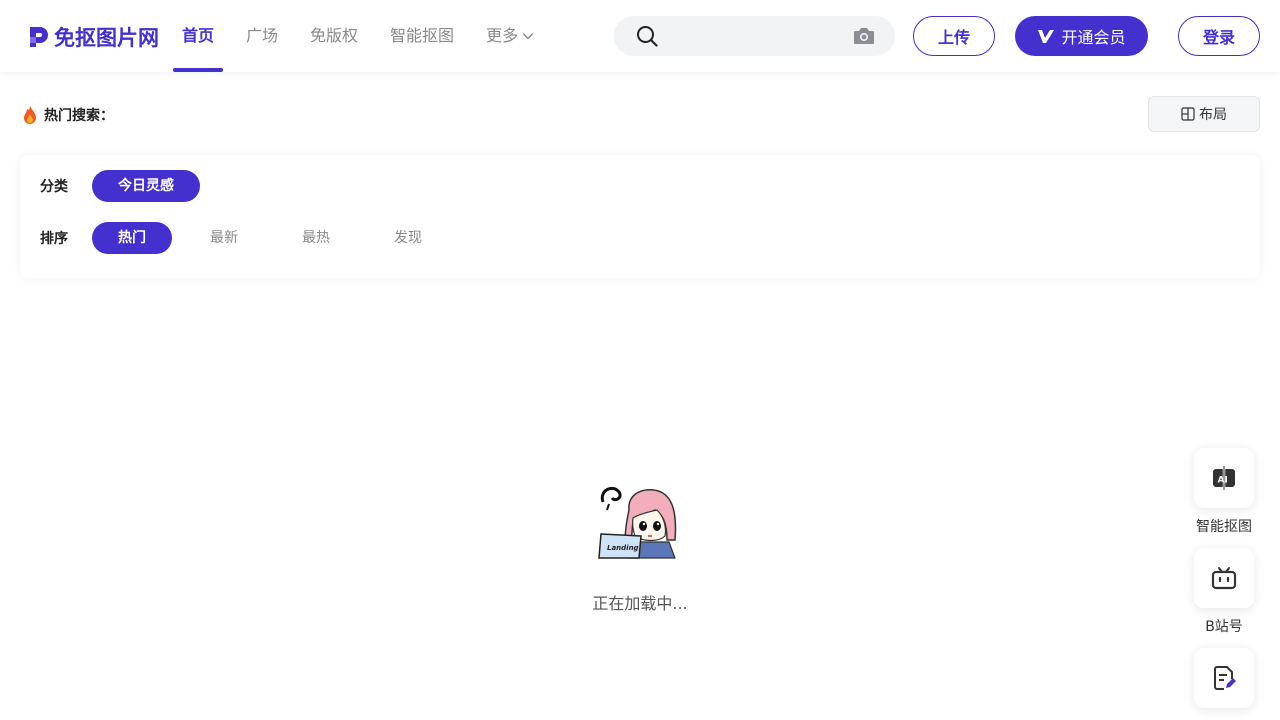  I want to click on bilibili-icon, so click(1224, 578).